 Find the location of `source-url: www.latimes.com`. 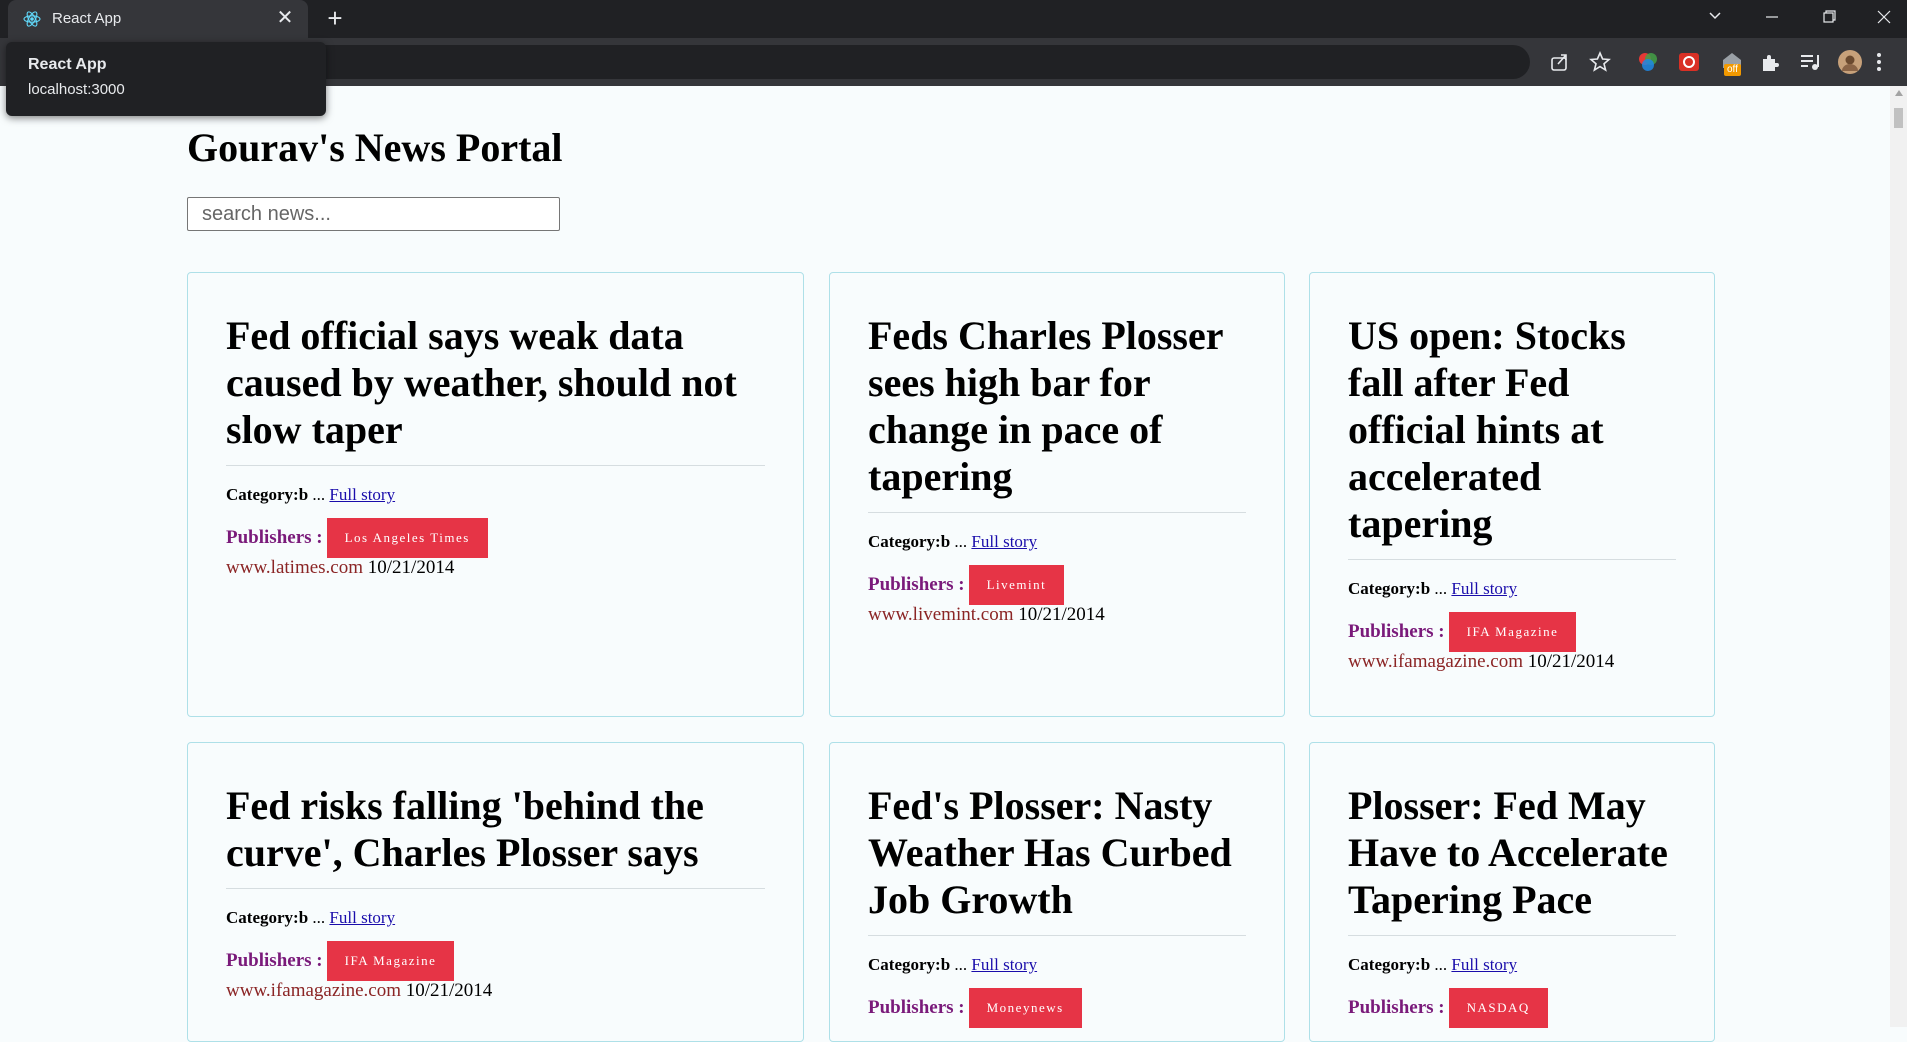

source-url: www.latimes.com is located at coordinates (295, 567).